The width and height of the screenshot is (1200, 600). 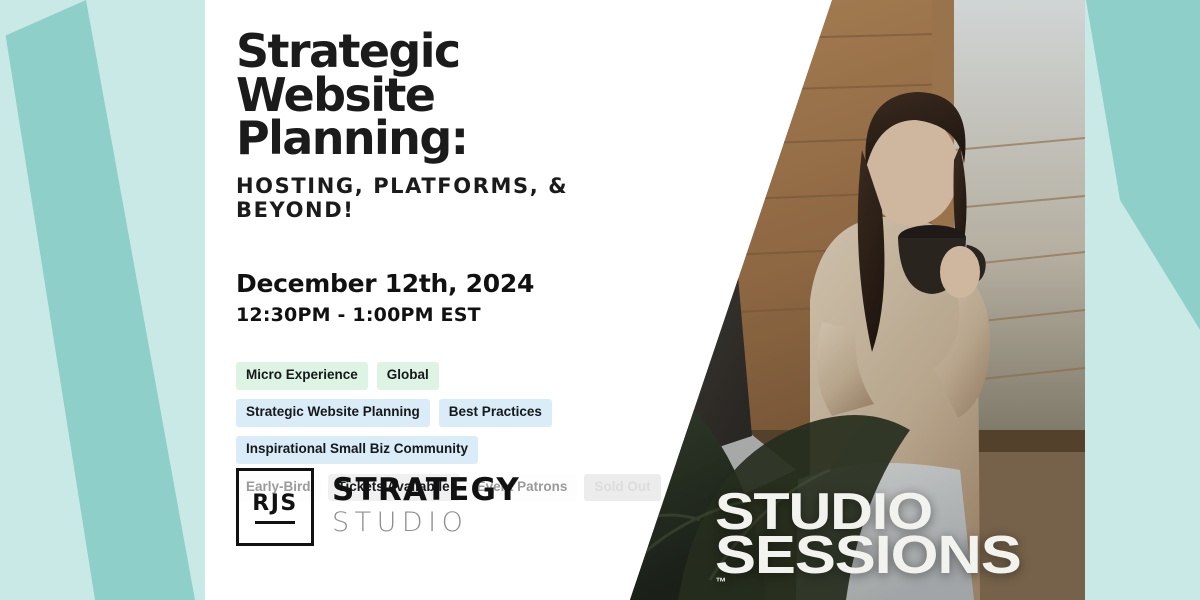 I want to click on rjs-strategy-studio-logo: RJS STRATEGY STUDIO, so click(x=378, y=507).